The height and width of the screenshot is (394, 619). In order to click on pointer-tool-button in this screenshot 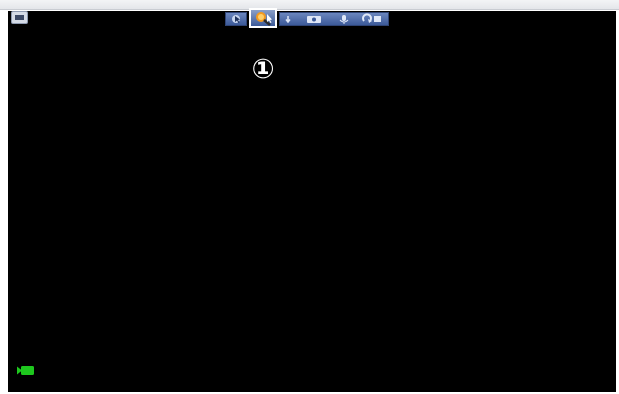, I will do `click(236, 19)`.